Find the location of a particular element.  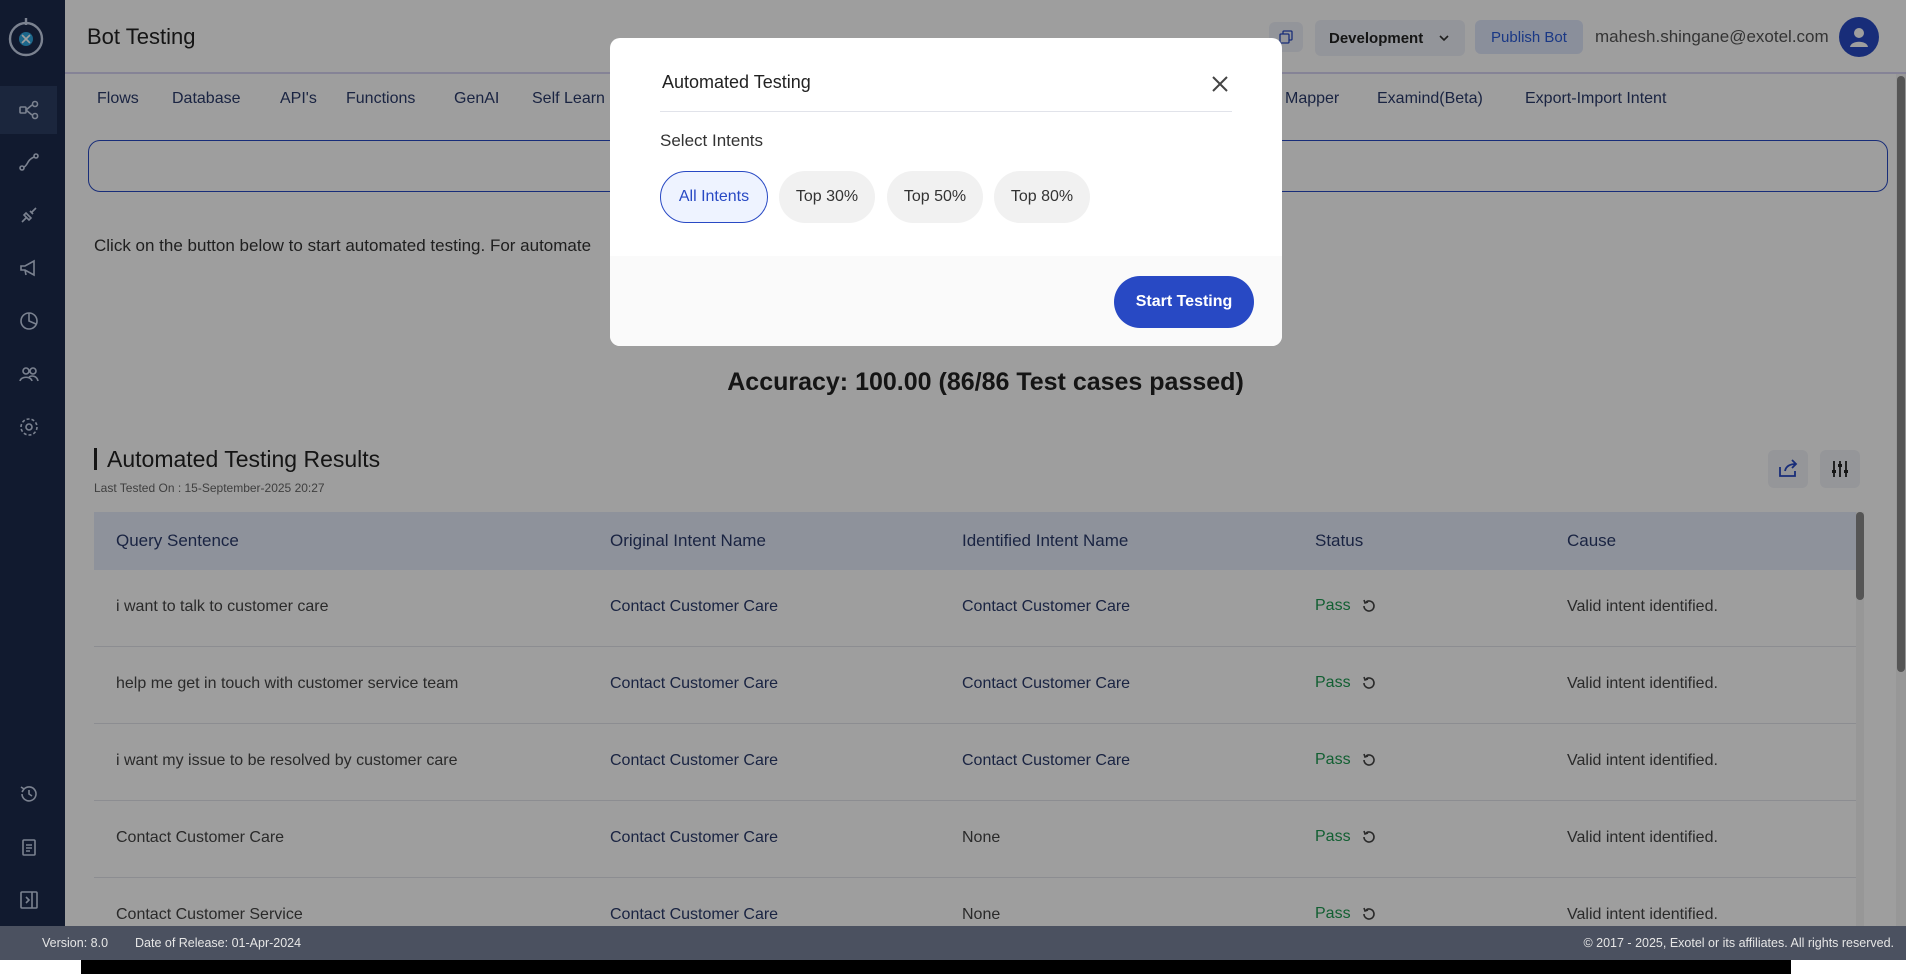

chip-all-intents: All Intents is located at coordinates (714, 197).